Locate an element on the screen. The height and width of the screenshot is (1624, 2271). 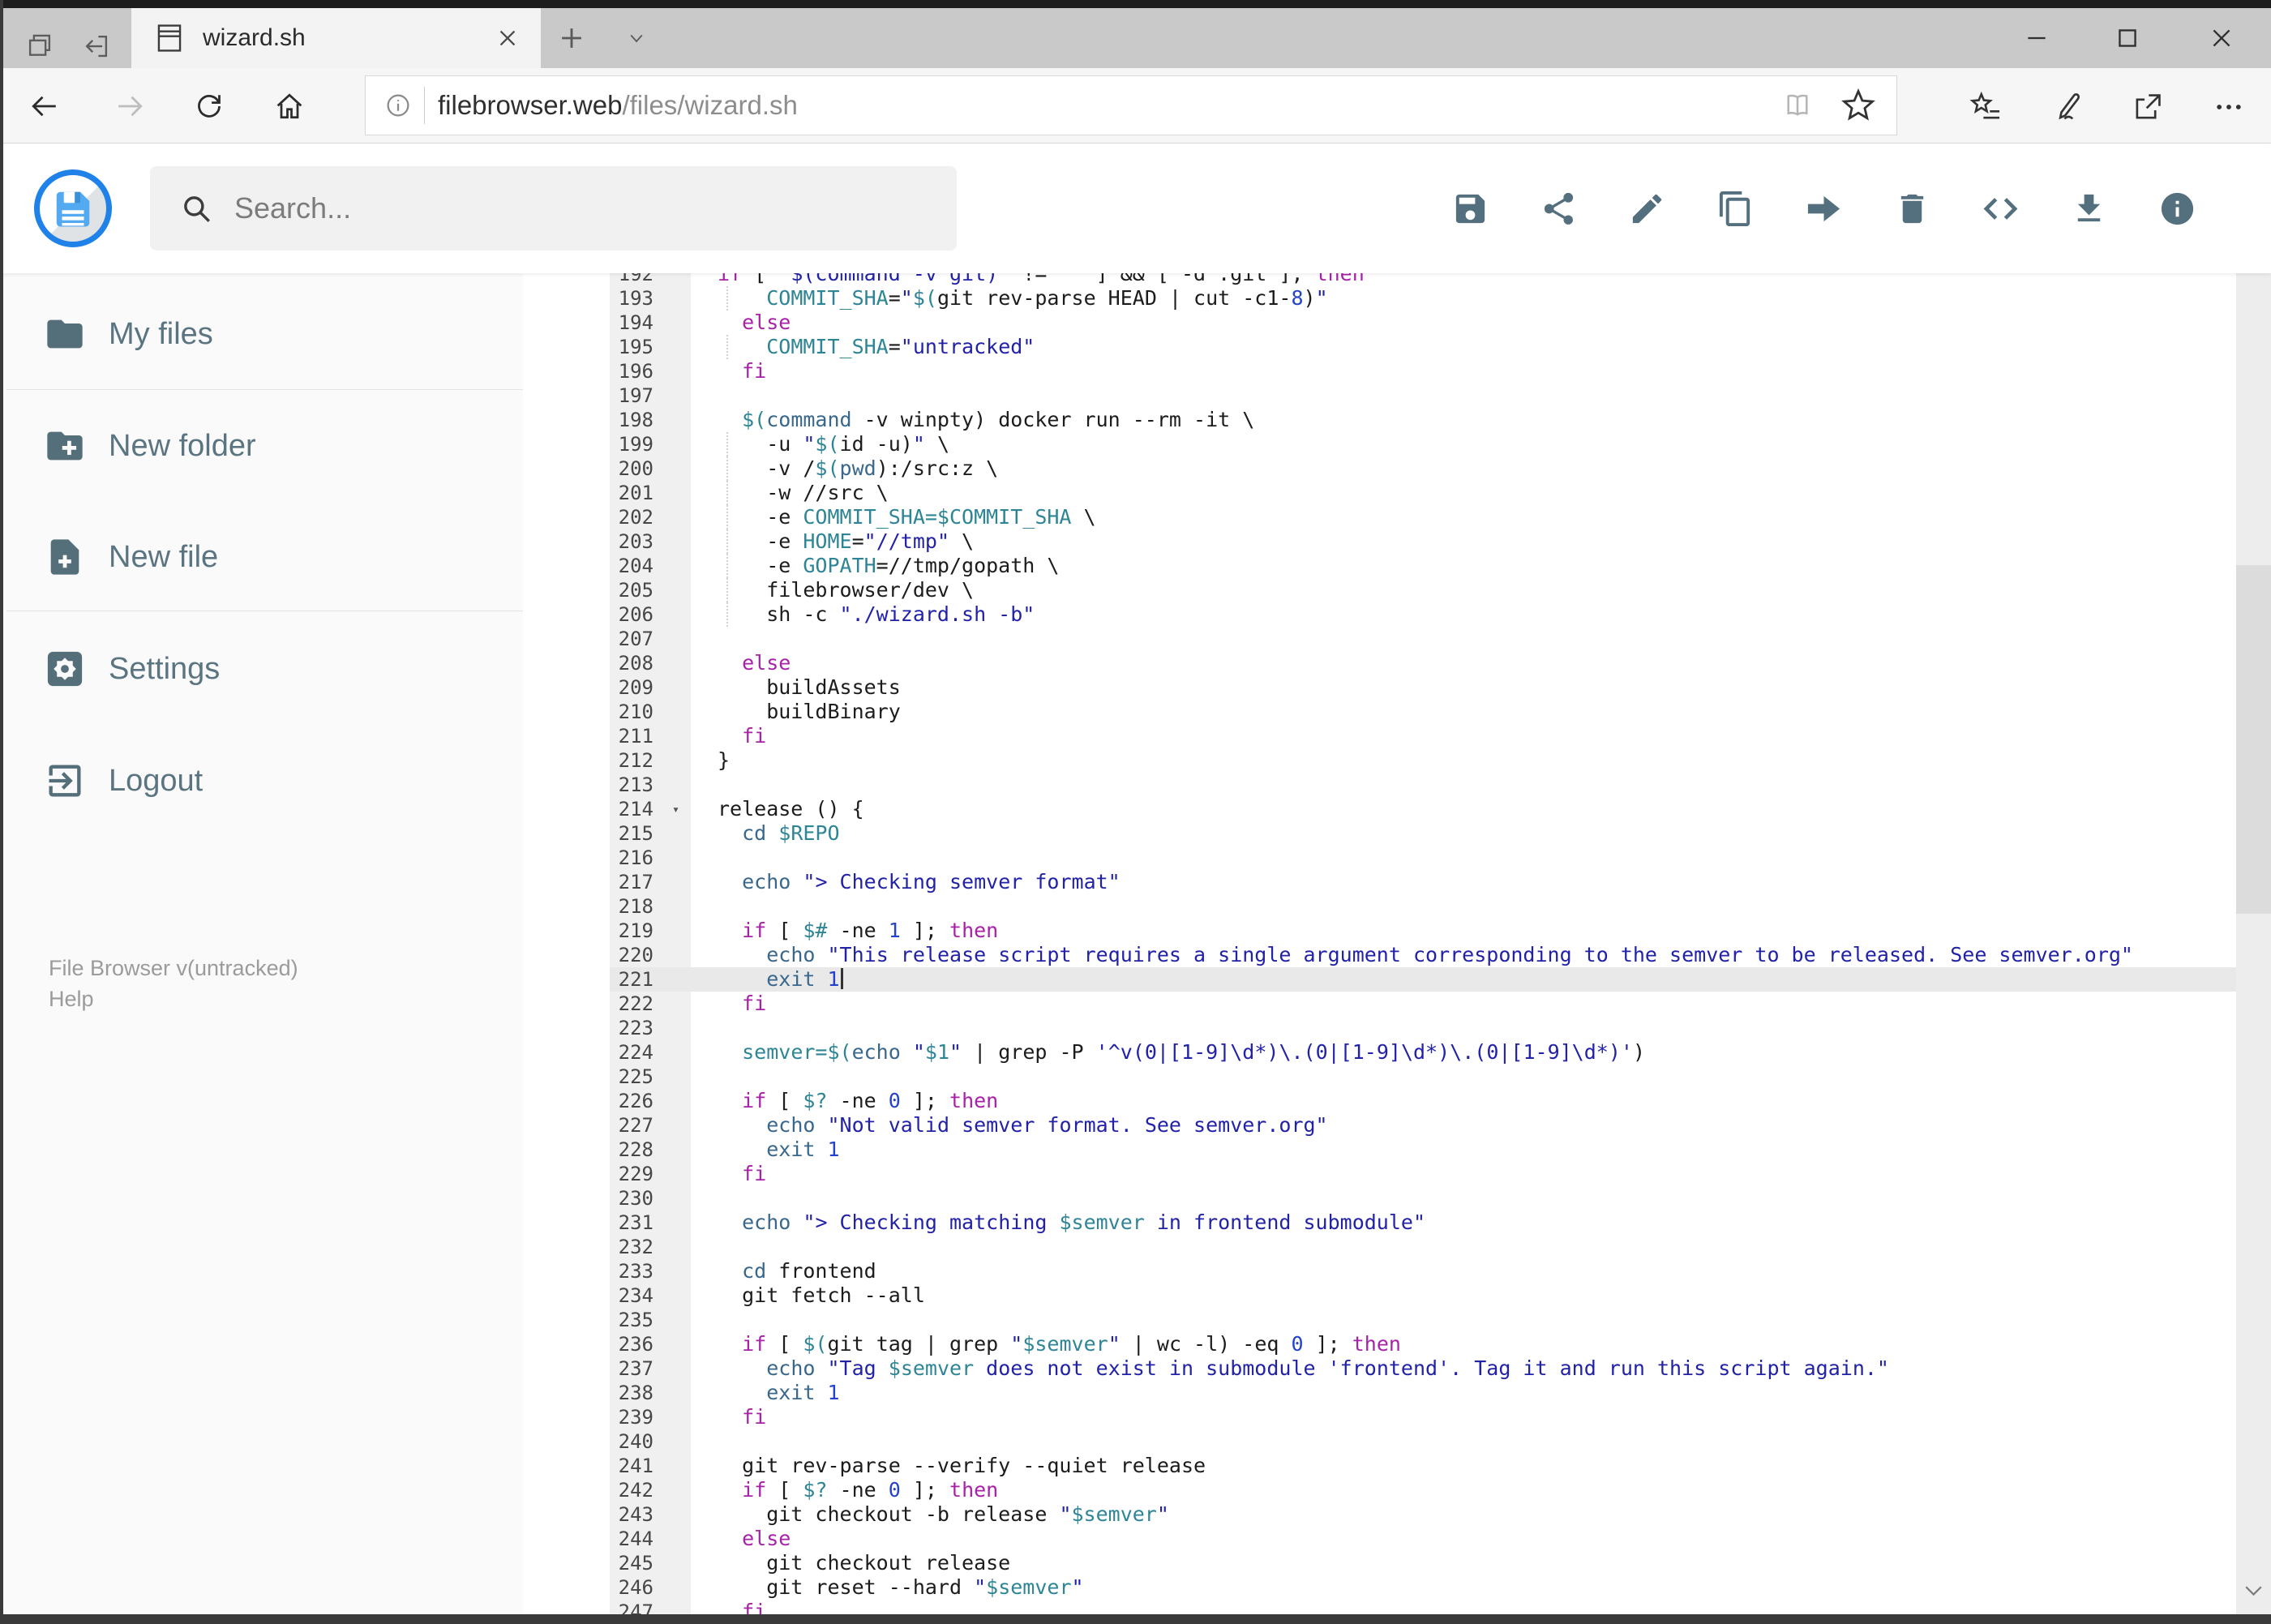
tab-preview-chevron-icon is located at coordinates (636, 39).